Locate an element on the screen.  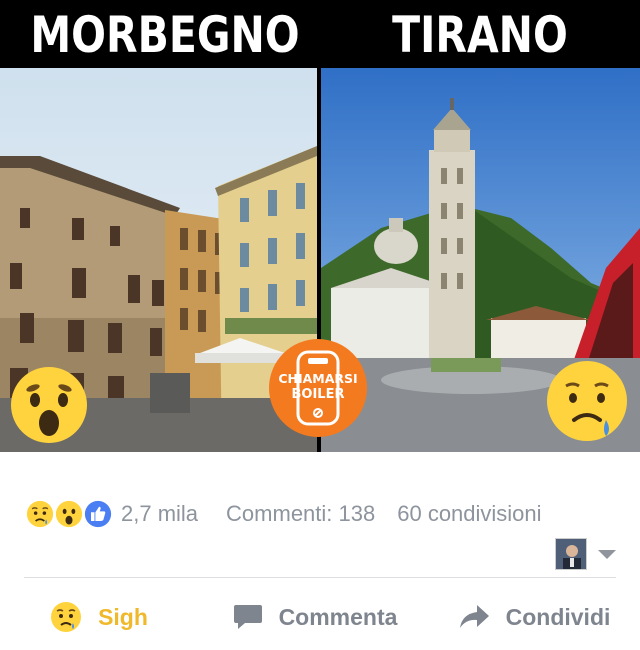
divider is located at coordinates (320, 577).